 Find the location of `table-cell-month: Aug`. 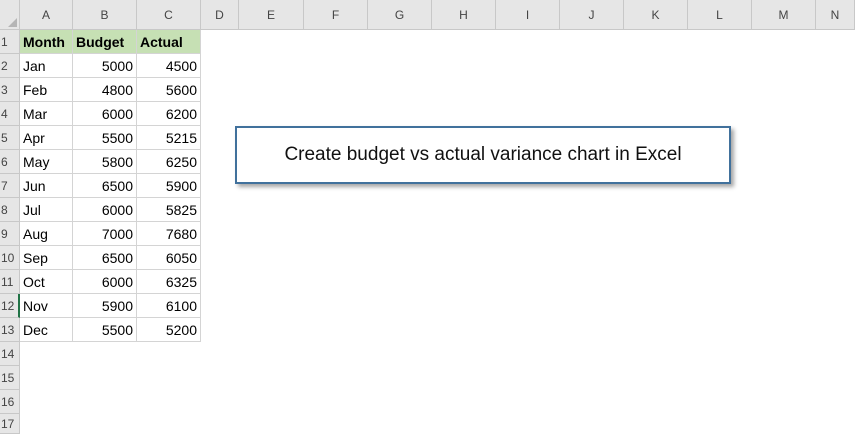

table-cell-month: Aug is located at coordinates (46, 234).